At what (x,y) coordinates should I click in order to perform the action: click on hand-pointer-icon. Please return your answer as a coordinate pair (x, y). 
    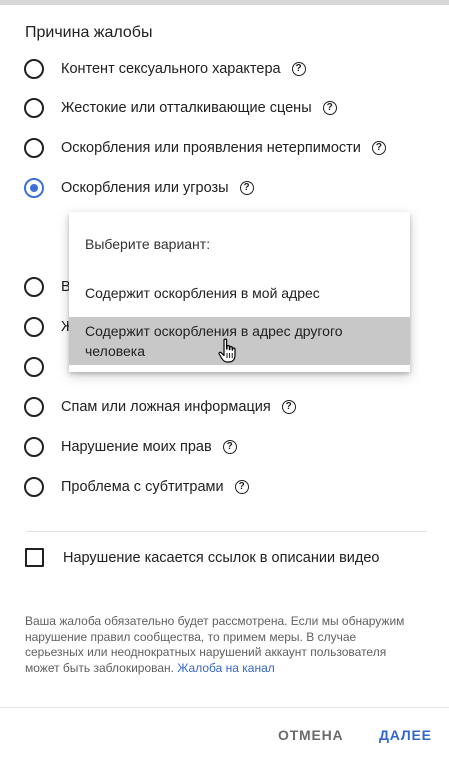
    Looking at the image, I should click on (227, 350).